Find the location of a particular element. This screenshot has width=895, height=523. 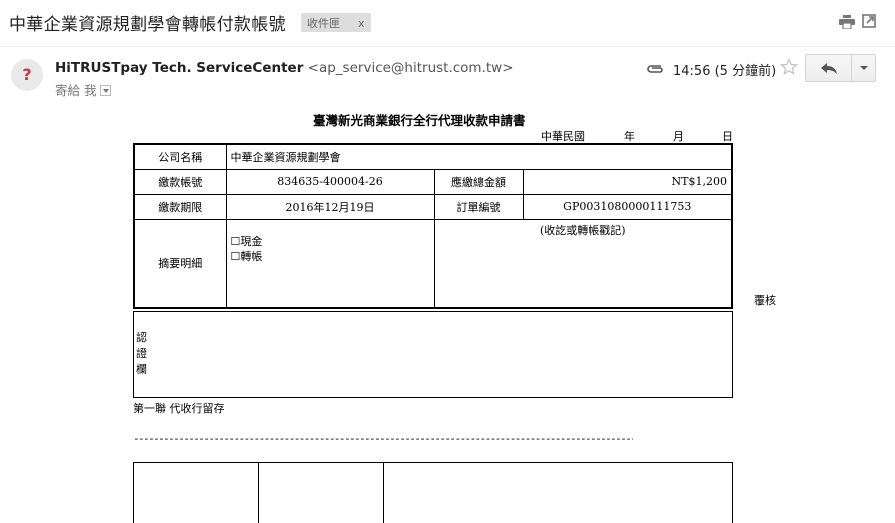

label-chip-text: 收件匣 is located at coordinates (323, 23).